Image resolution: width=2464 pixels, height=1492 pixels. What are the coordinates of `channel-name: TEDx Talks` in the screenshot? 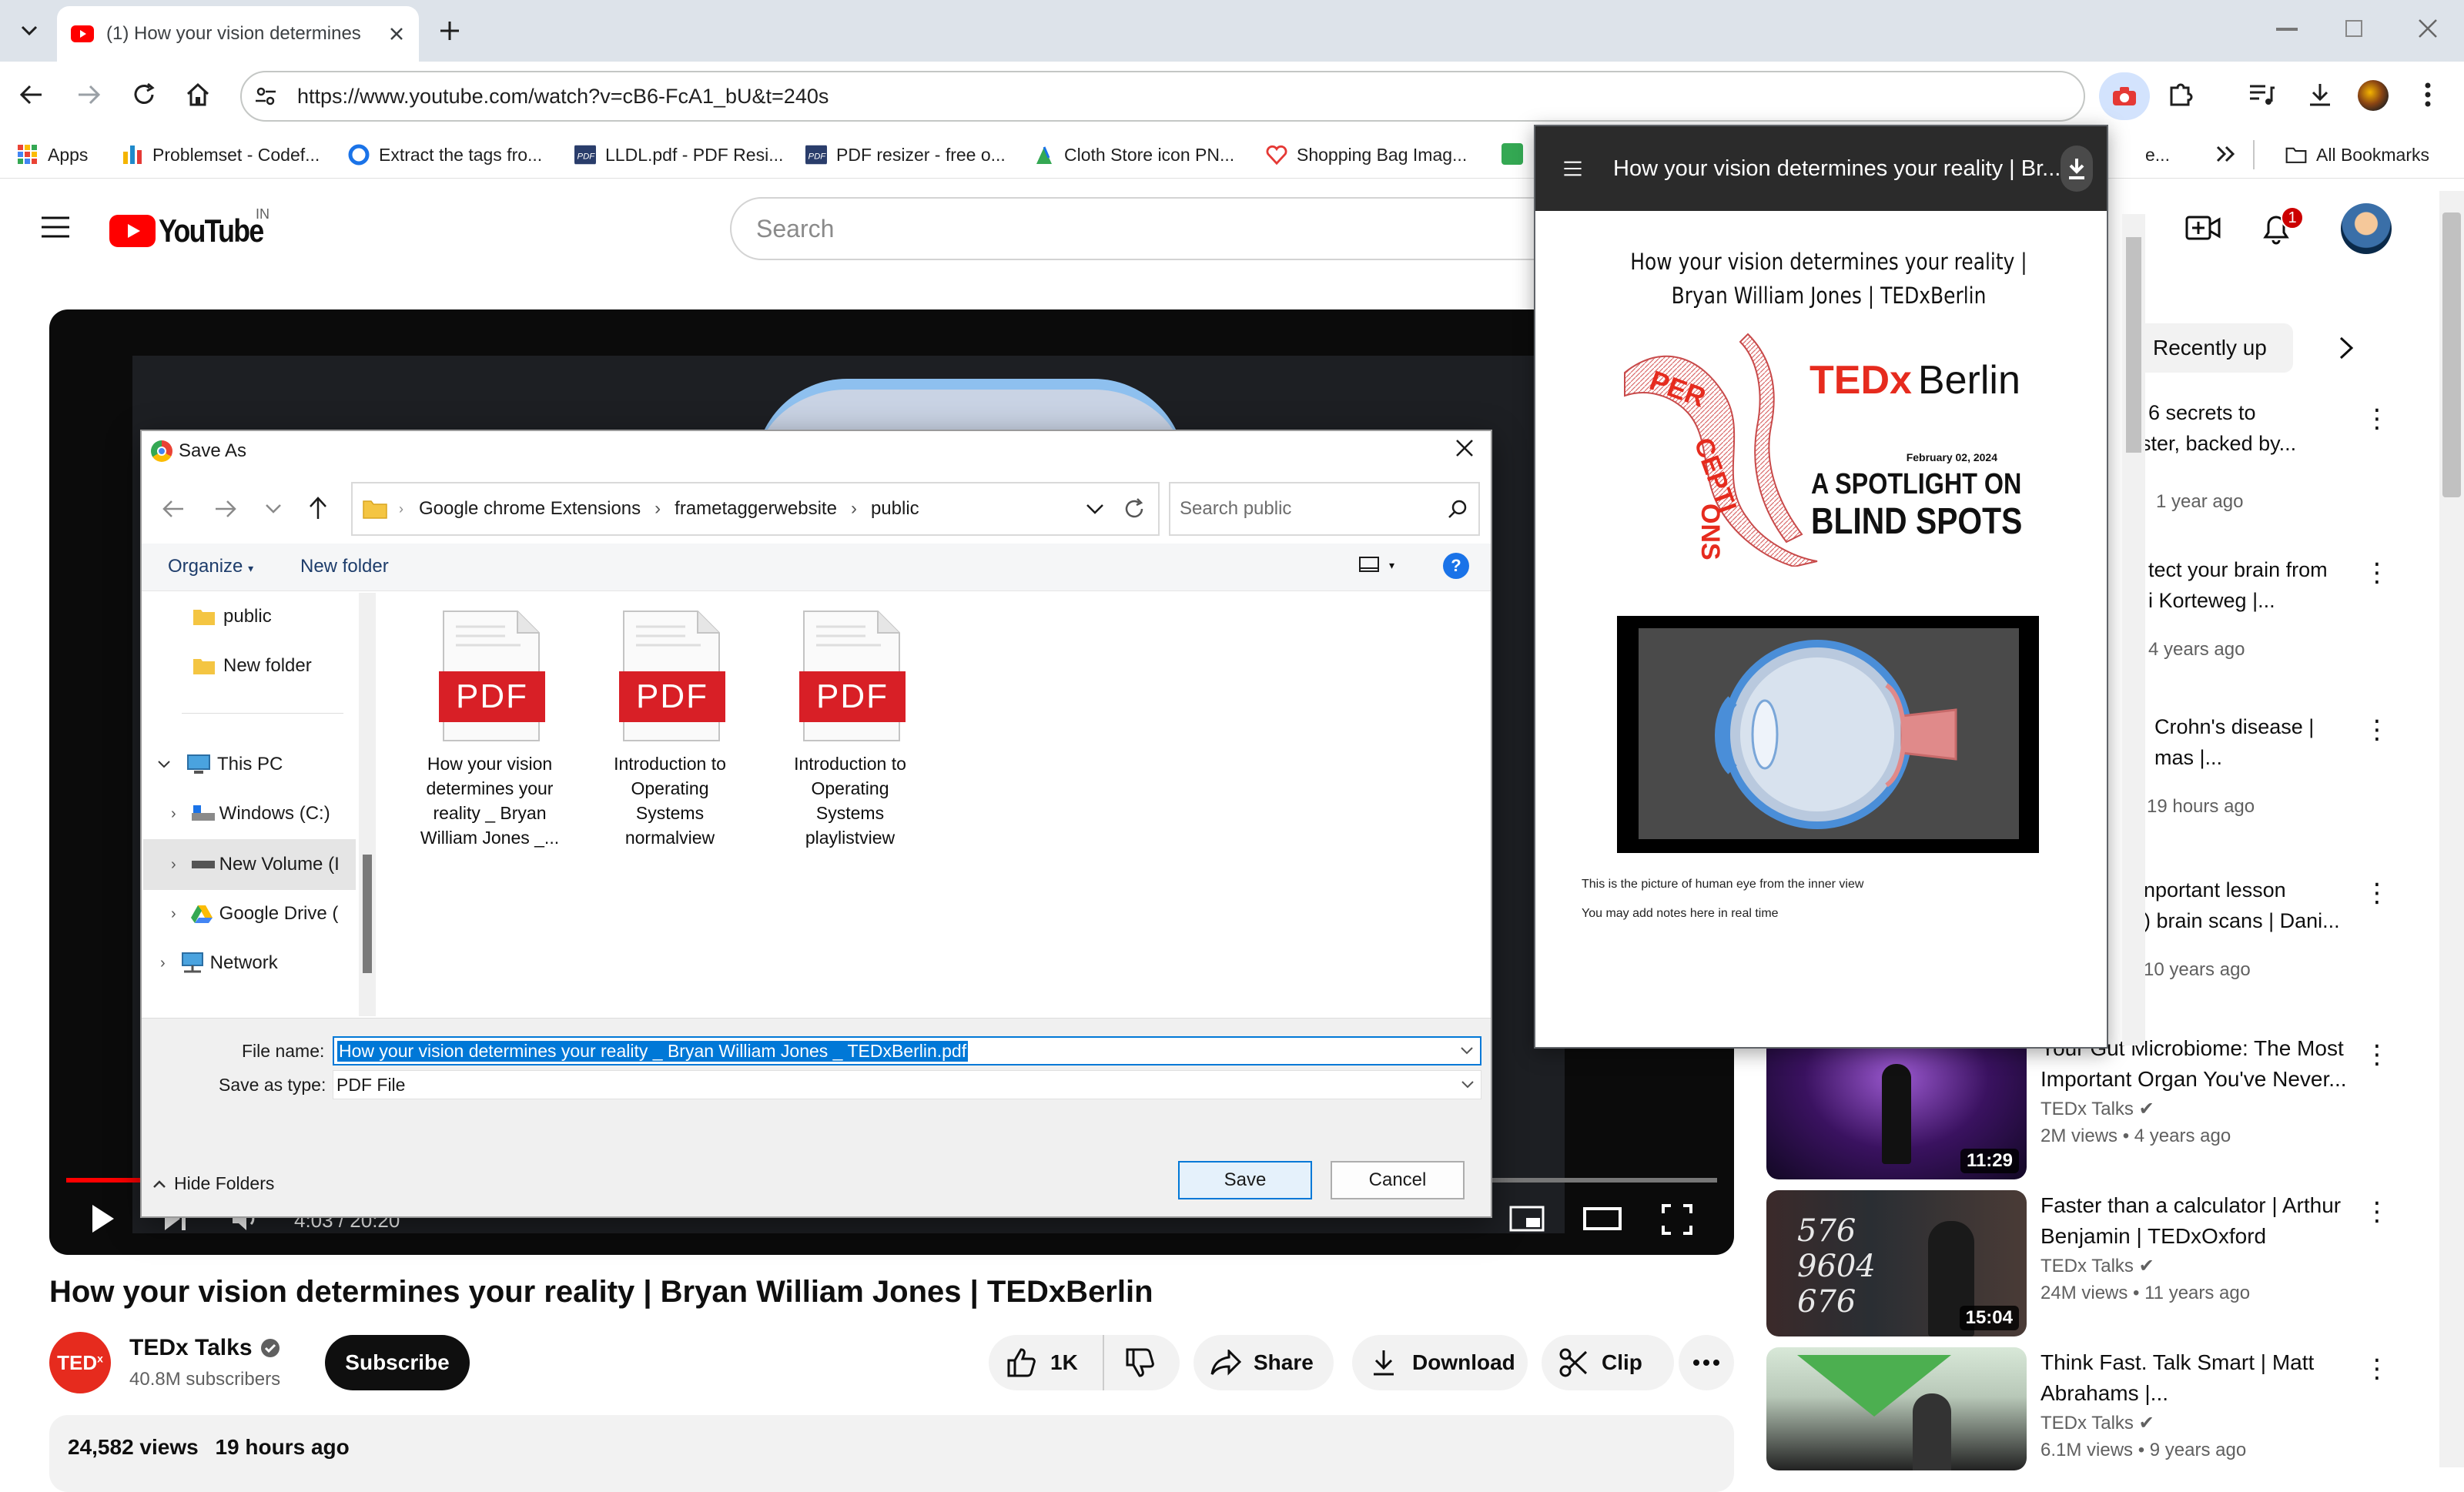 It's located at (204, 1348).